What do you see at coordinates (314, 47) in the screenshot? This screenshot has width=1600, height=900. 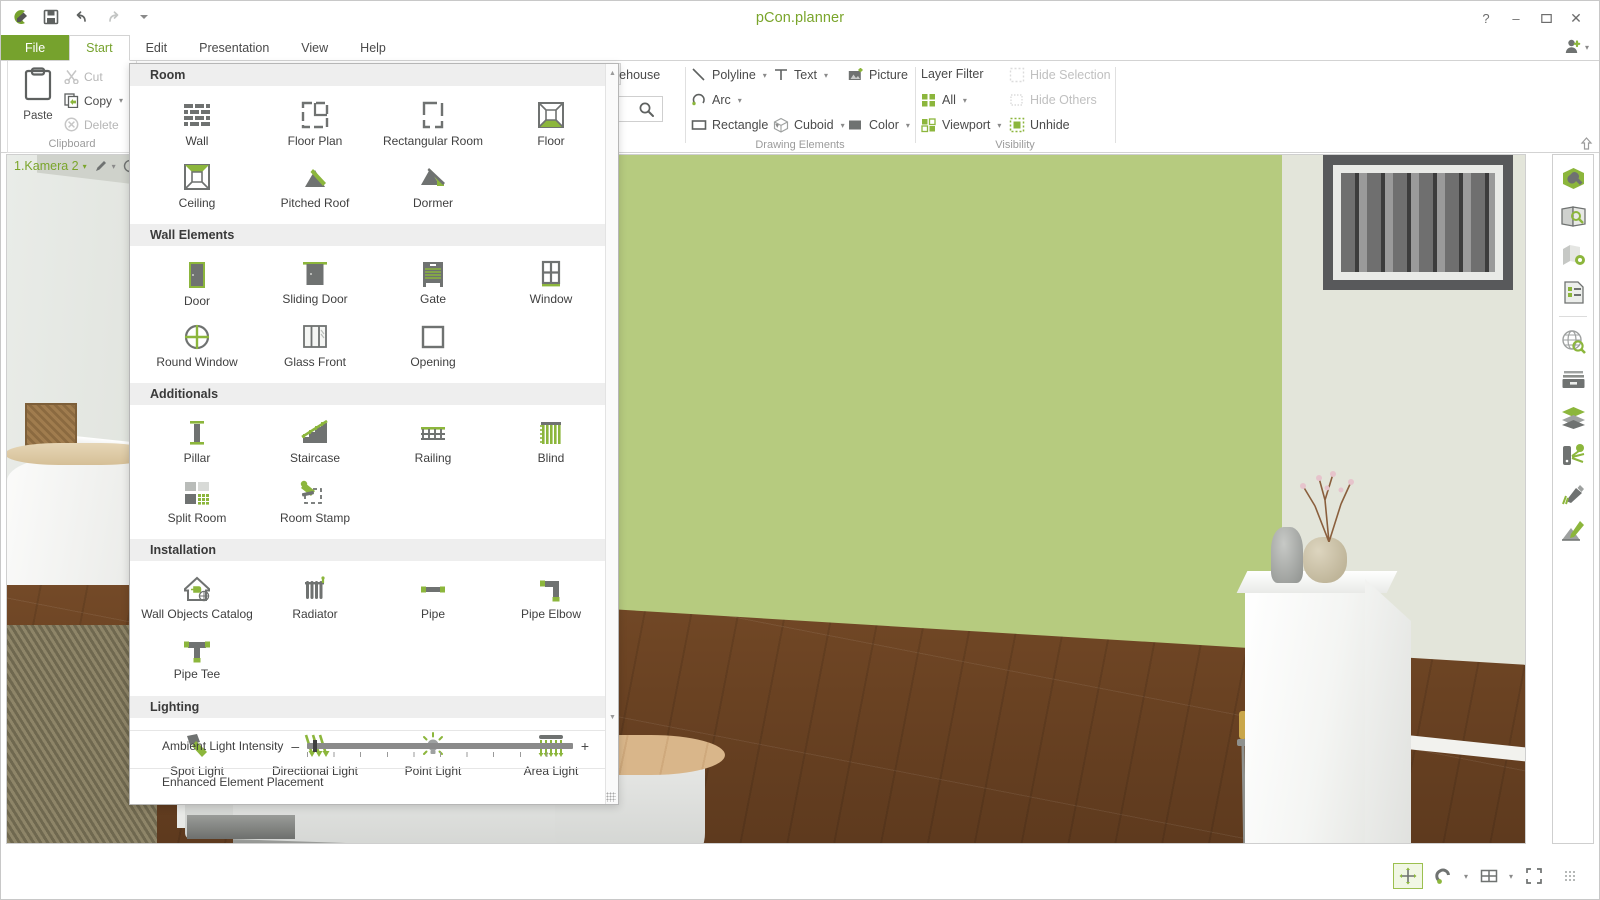 I see `tab-view: View` at bounding box center [314, 47].